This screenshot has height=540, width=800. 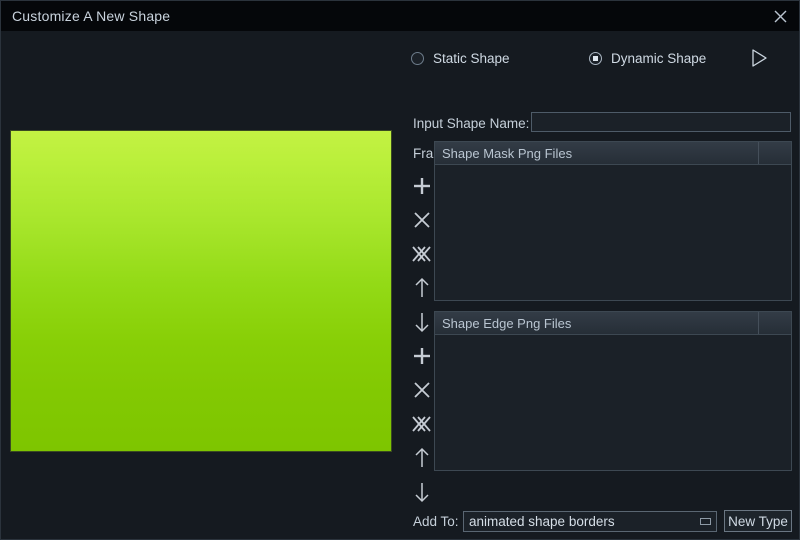 What do you see at coordinates (91, 16) in the screenshot?
I see `window-title: Customize A New Shape` at bounding box center [91, 16].